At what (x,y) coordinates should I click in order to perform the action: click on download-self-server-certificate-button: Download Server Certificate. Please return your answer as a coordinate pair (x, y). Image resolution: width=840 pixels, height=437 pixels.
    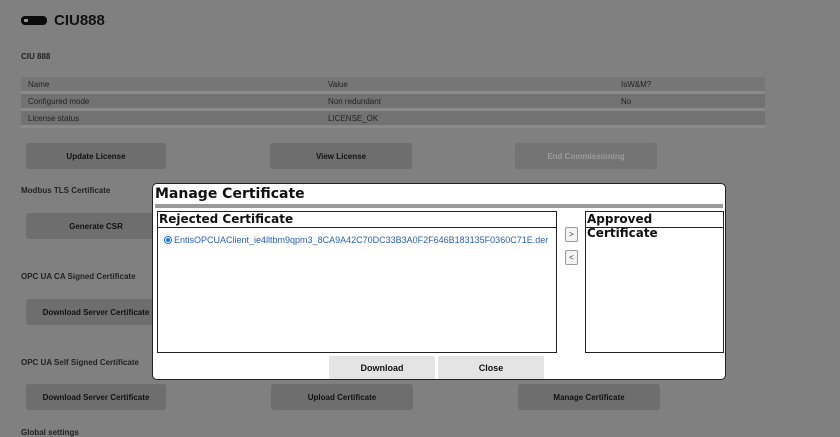
    Looking at the image, I should click on (96, 397).